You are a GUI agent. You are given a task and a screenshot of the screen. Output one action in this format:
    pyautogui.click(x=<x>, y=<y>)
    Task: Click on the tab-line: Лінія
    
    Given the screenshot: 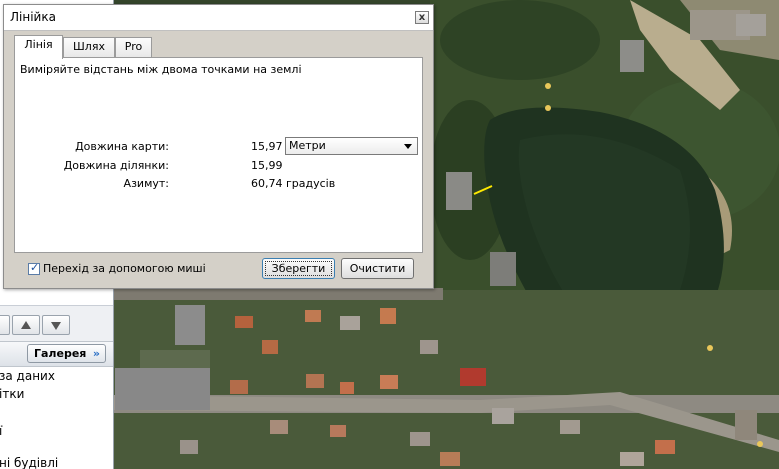 What is the action you would take?
    pyautogui.click(x=38, y=47)
    